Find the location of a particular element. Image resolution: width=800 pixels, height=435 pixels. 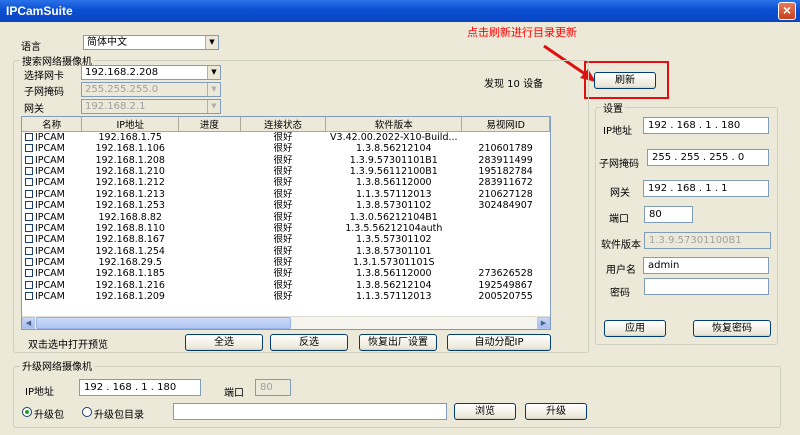

horizontal-scrollbar: ◀ ▶ is located at coordinates (286, 322).